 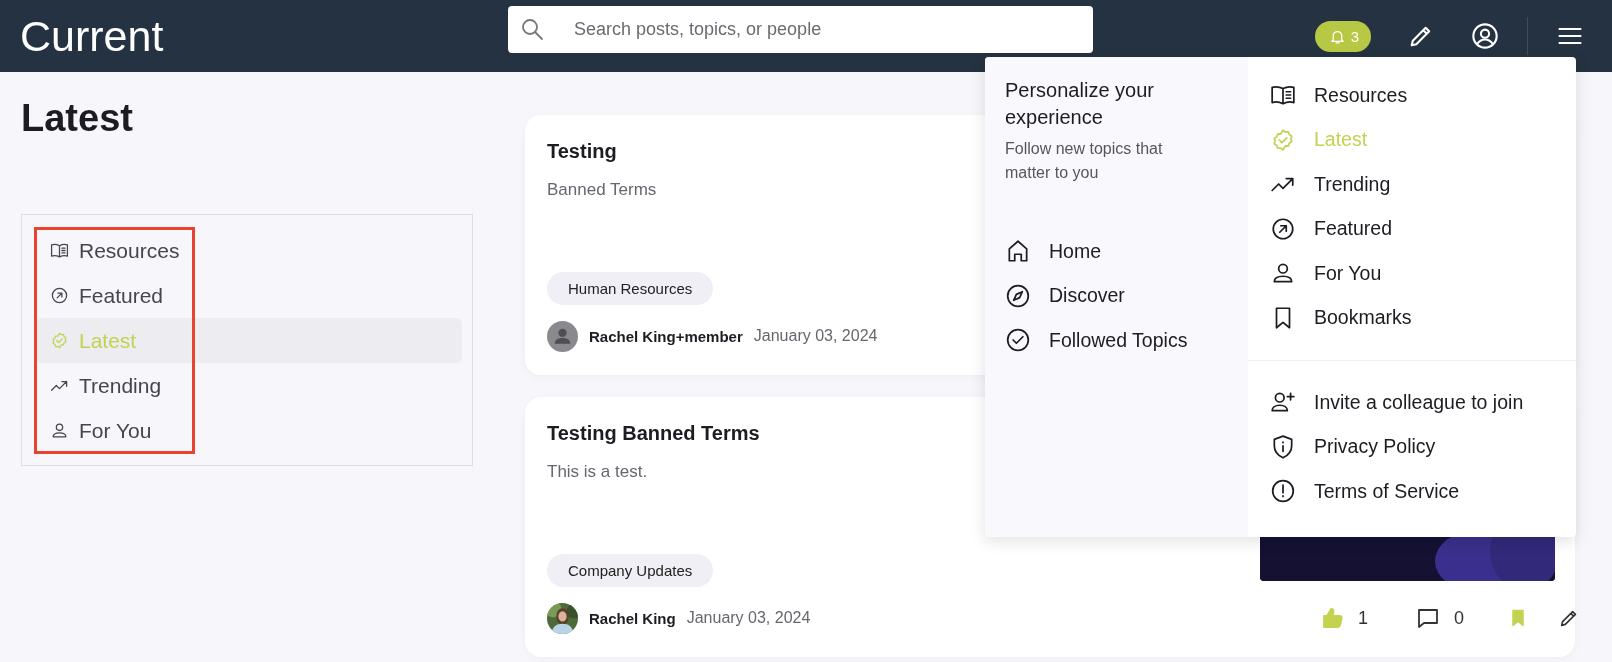 I want to click on author-name: Rachel King, so click(x=632, y=618).